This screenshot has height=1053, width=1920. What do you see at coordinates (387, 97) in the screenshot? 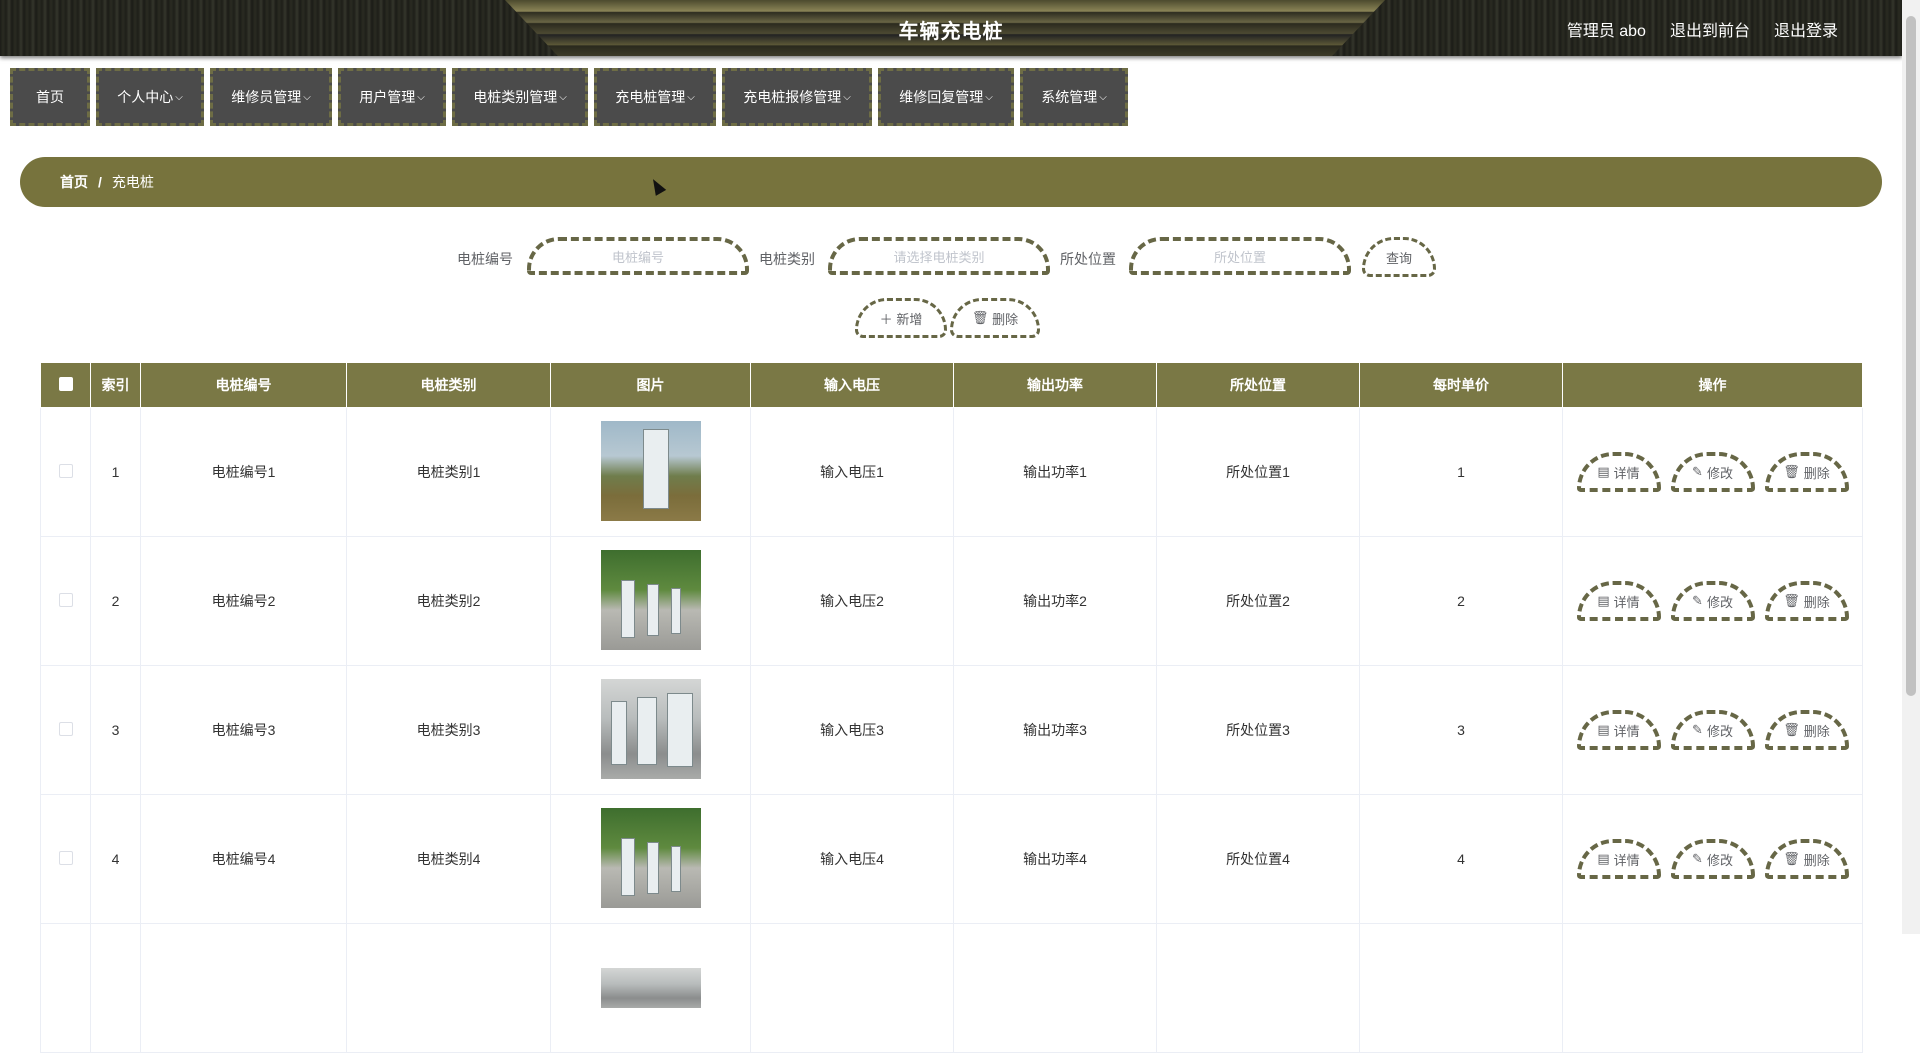
I see `nav-label: 用户管理` at bounding box center [387, 97].